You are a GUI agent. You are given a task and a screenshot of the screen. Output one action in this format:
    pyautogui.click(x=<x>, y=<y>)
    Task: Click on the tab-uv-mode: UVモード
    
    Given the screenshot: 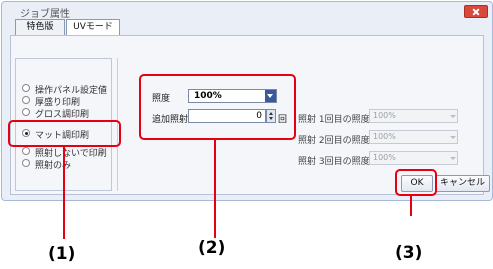 What is the action you would take?
    pyautogui.click(x=93, y=27)
    